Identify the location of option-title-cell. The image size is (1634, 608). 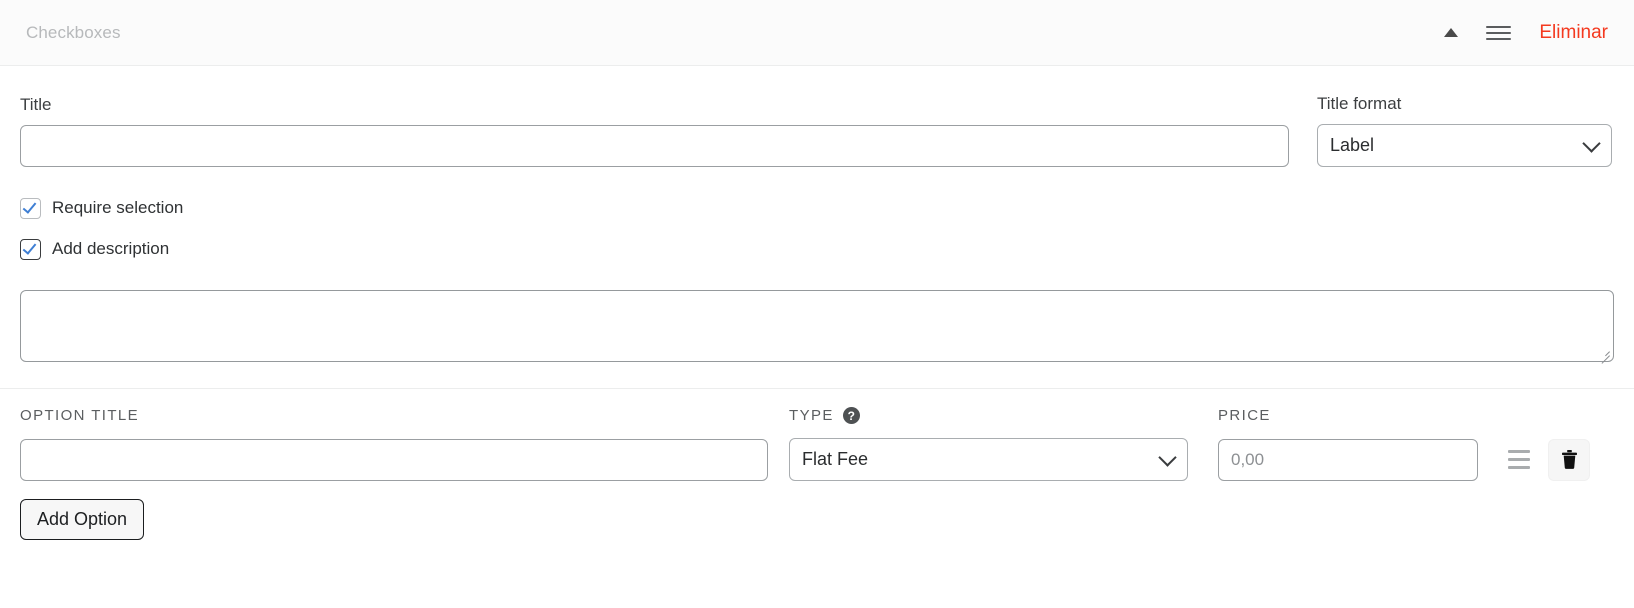
(394, 459).